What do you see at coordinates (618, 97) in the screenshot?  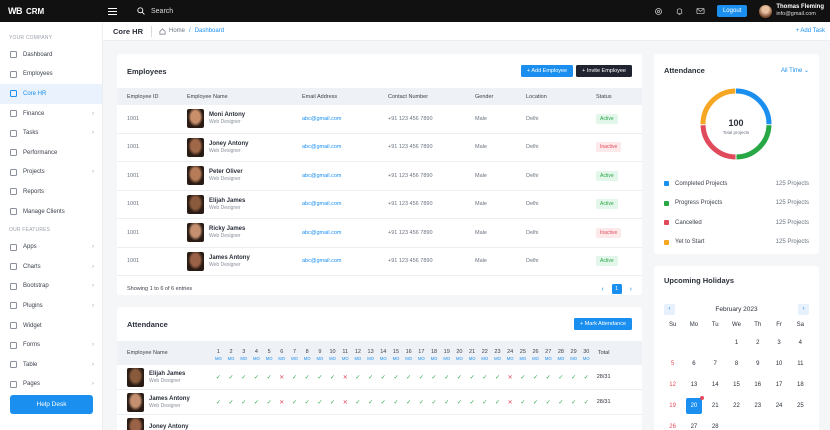 I see `col-status: Status` at bounding box center [618, 97].